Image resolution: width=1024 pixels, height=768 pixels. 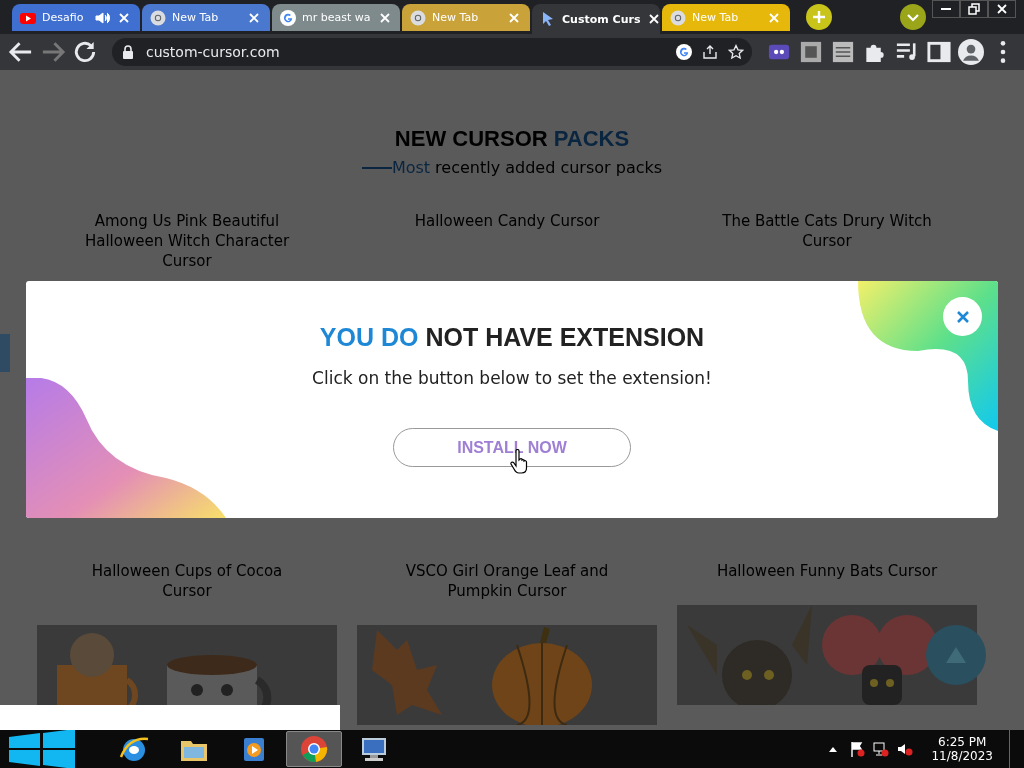 What do you see at coordinates (905, 749) in the screenshot?
I see `speaker-muted-icon` at bounding box center [905, 749].